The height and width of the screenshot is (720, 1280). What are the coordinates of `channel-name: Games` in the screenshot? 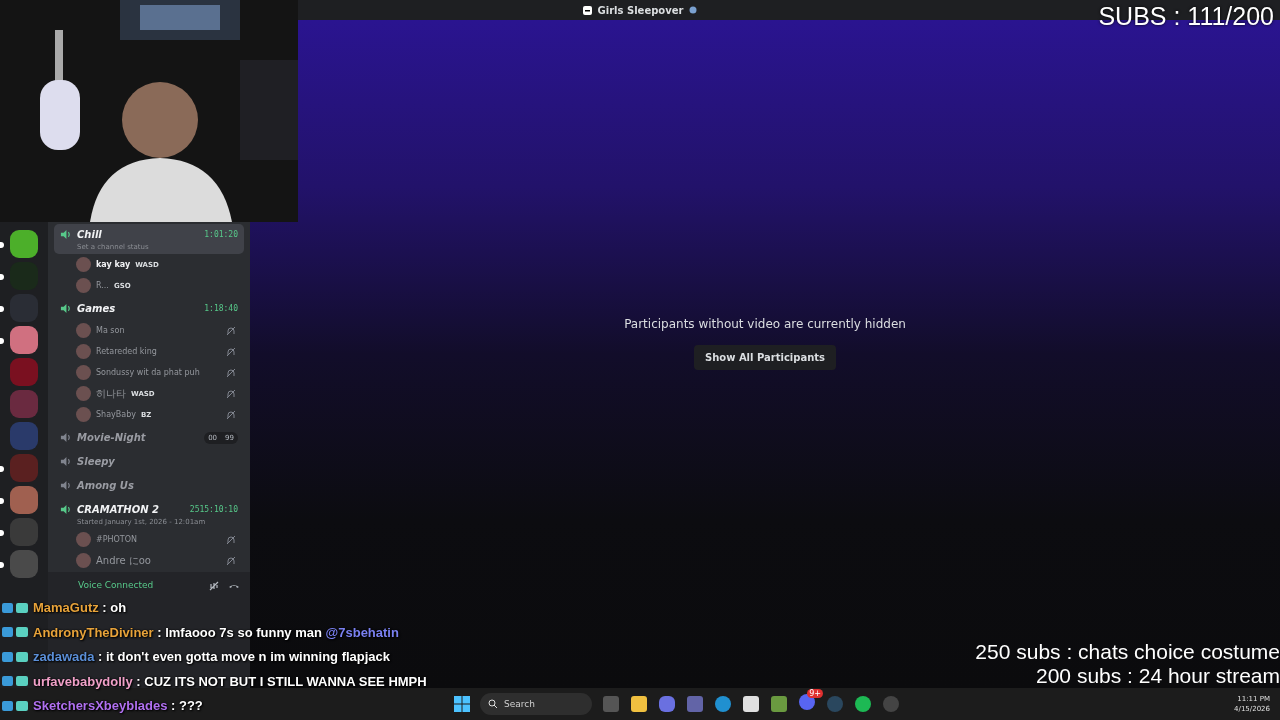 It's located at (96, 308).